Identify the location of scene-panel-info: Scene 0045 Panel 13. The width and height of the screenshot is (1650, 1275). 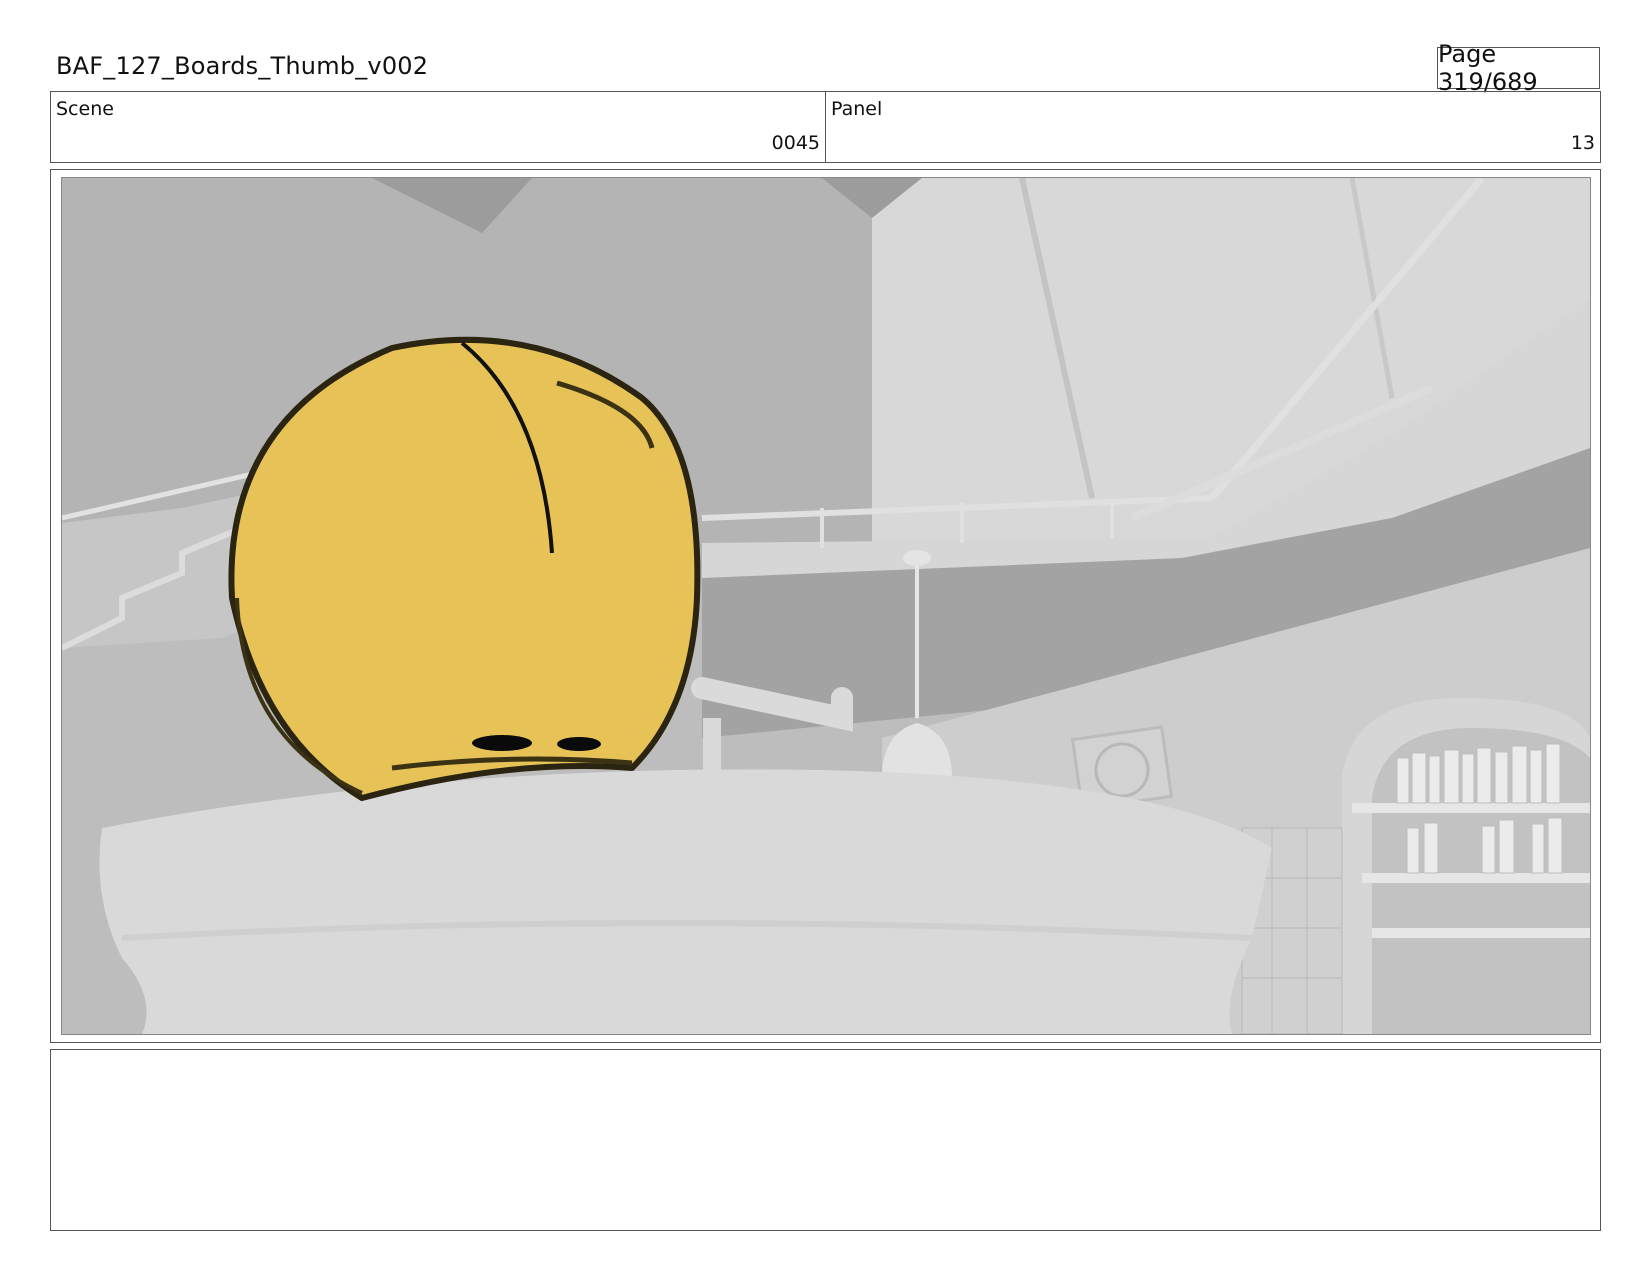
(825, 127).